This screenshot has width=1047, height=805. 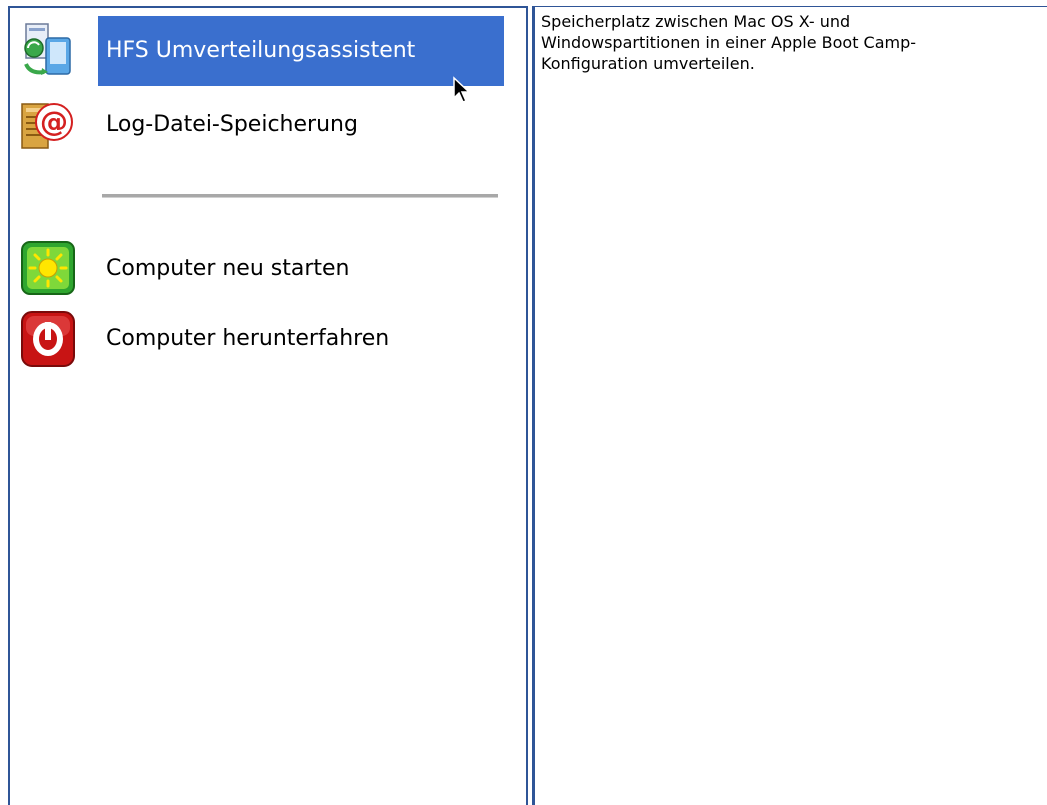 I want to click on hfs-redistribute-icon, so click(x=48, y=50).